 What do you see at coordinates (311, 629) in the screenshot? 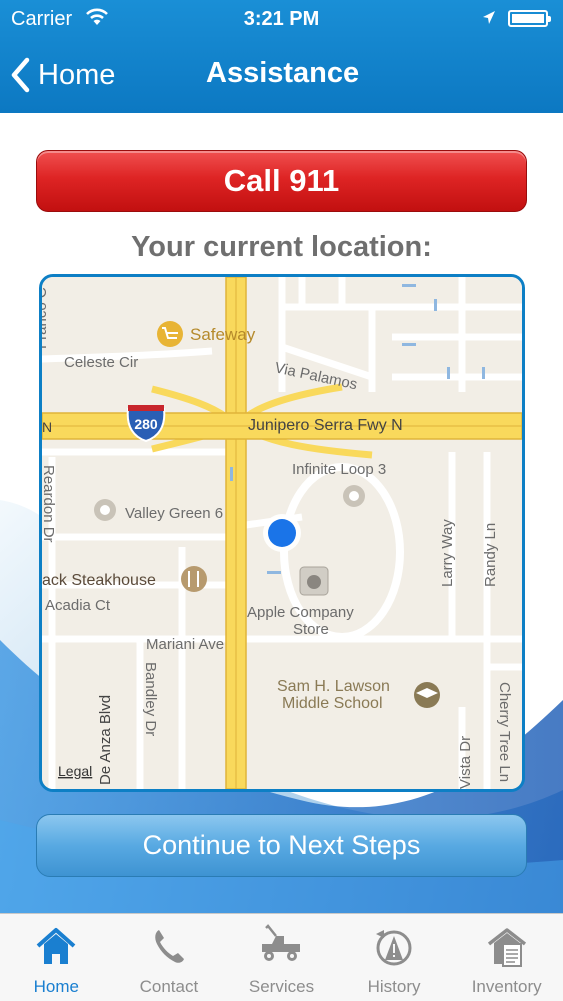
I see `label-apple-store-2: Store` at bounding box center [311, 629].